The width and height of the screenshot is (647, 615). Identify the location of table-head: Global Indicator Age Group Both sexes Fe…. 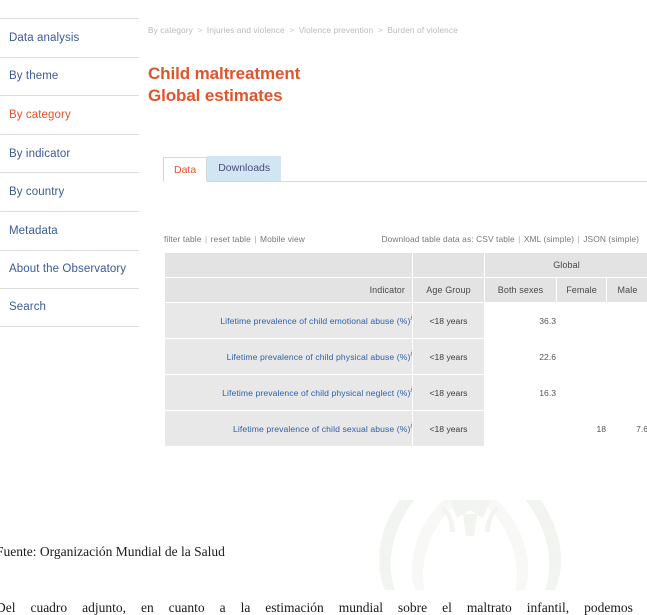
(405, 277).